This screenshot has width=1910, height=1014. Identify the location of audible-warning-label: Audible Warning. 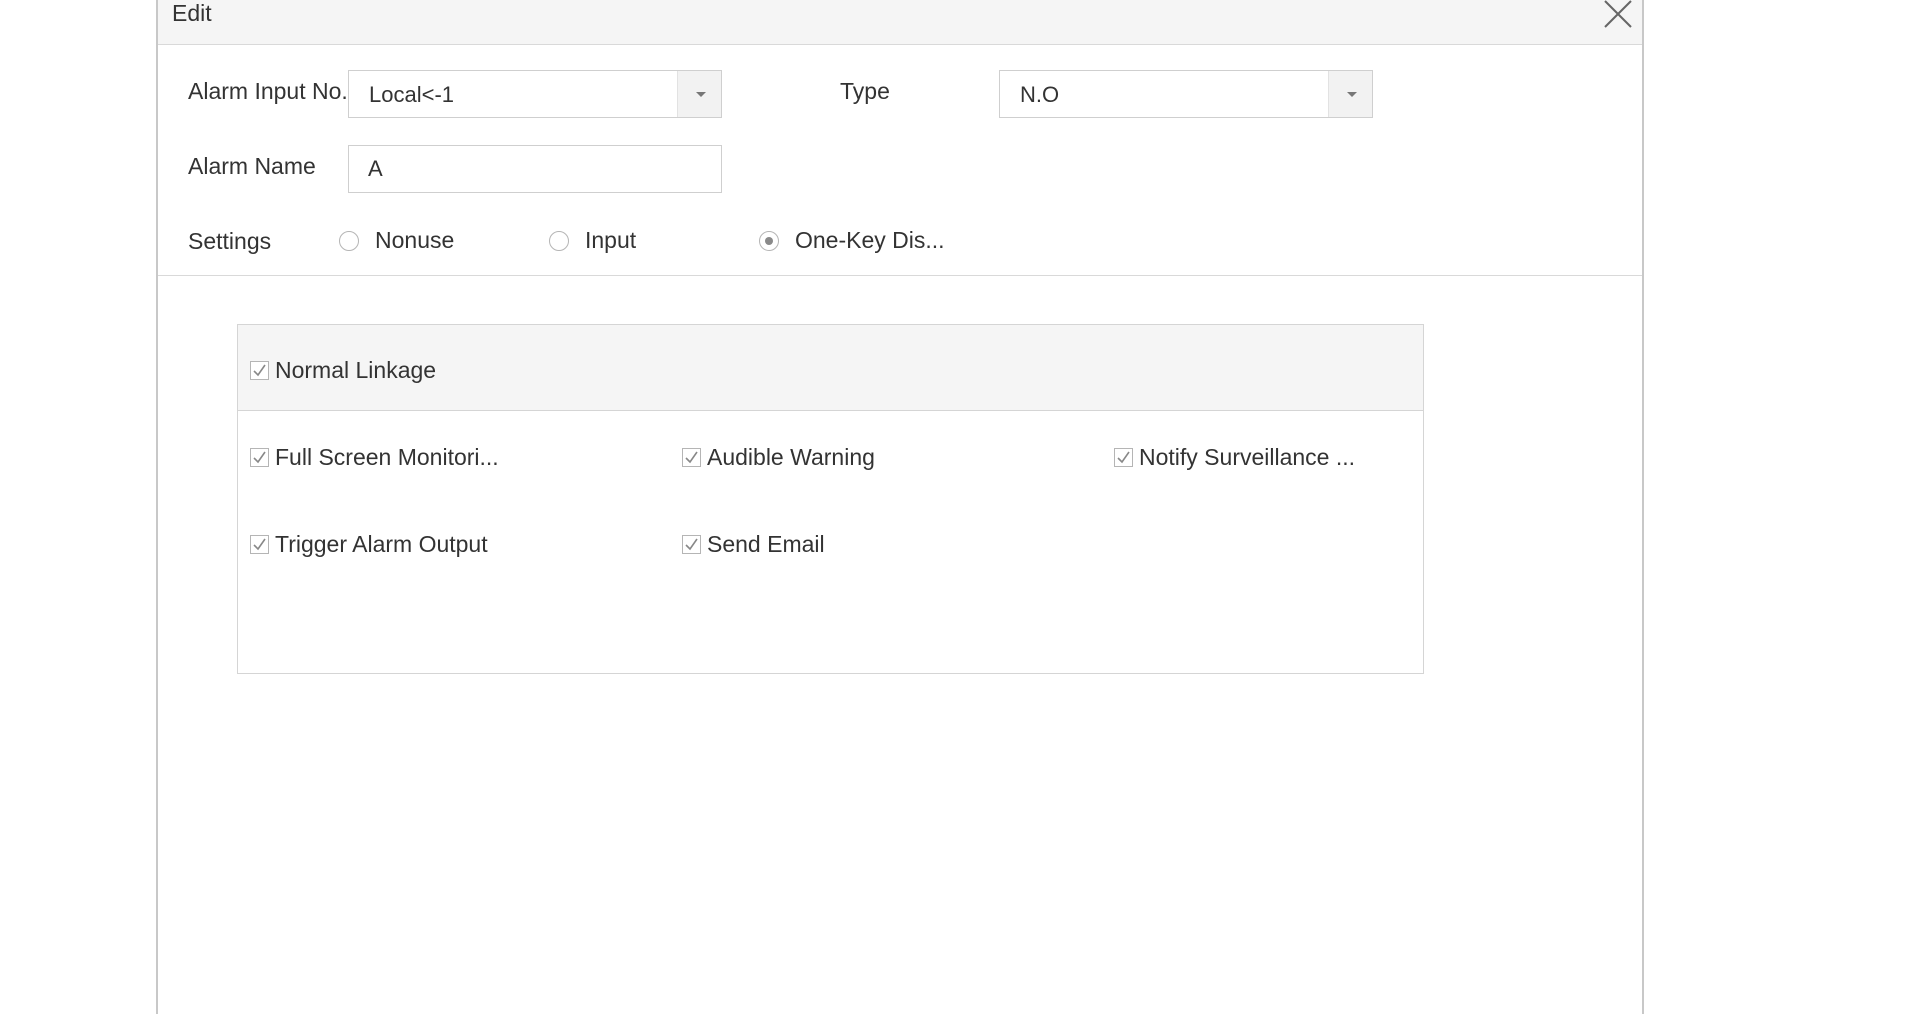
(791, 457).